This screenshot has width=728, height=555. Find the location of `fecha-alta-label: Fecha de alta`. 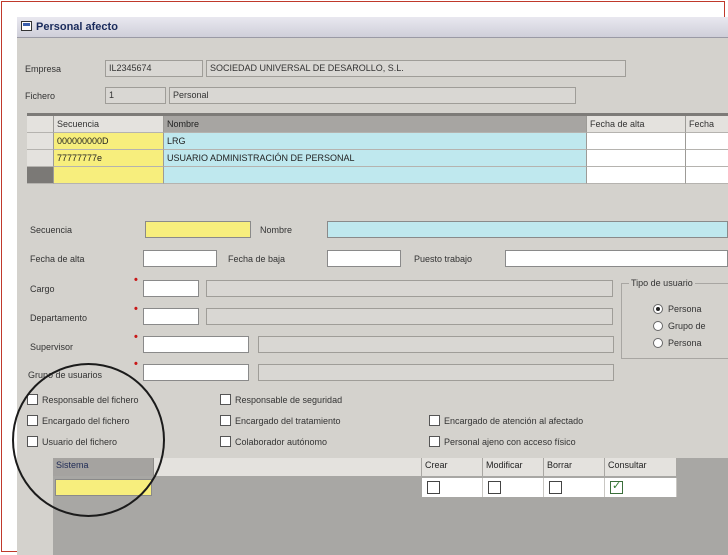

fecha-alta-label: Fecha de alta is located at coordinates (57, 259).